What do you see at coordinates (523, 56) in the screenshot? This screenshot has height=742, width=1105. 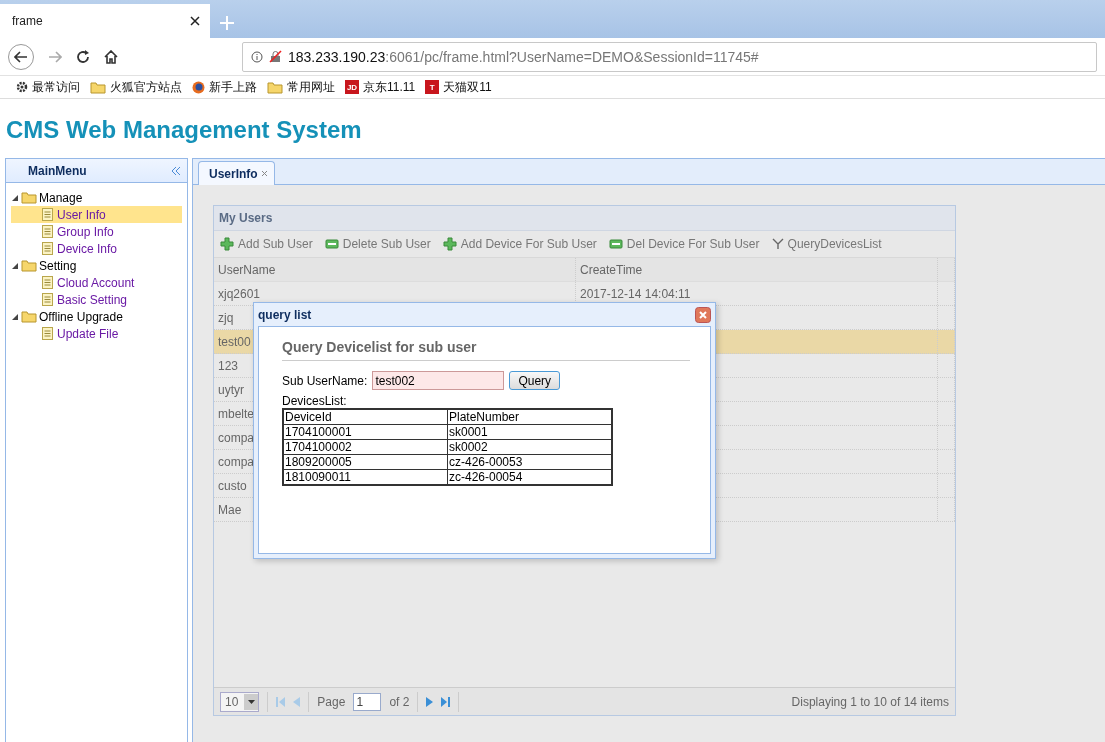 I see `url-text: 183.233.190.23:6061/pc/frame.html?UserName=DEMO&SessionId=11745#` at bounding box center [523, 56].